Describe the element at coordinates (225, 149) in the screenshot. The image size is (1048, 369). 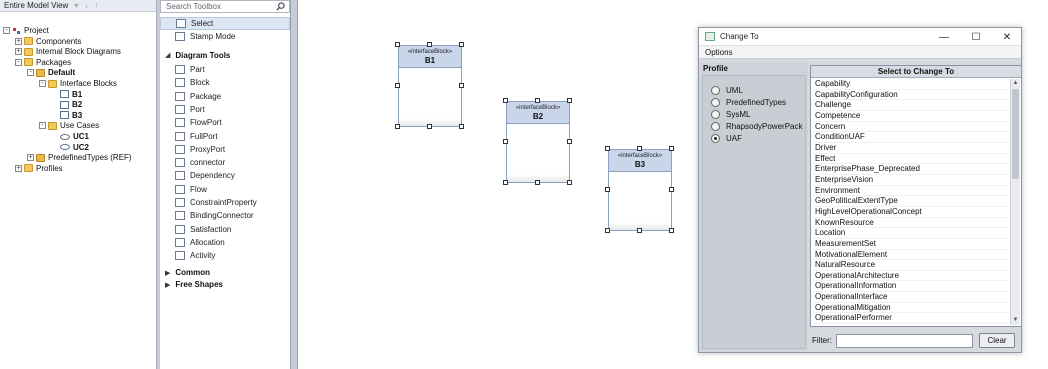
I see `toolbox-item: ProxyPort` at that location.